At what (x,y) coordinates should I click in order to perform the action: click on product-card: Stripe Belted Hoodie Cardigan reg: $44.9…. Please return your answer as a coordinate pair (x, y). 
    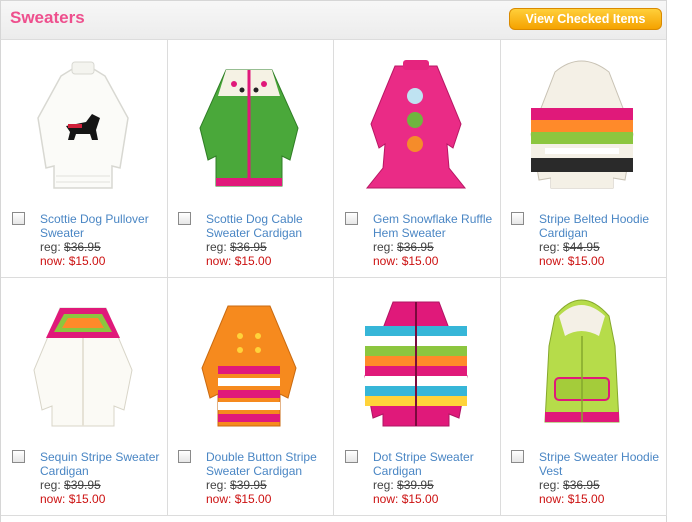
    Looking at the image, I should click on (583, 159).